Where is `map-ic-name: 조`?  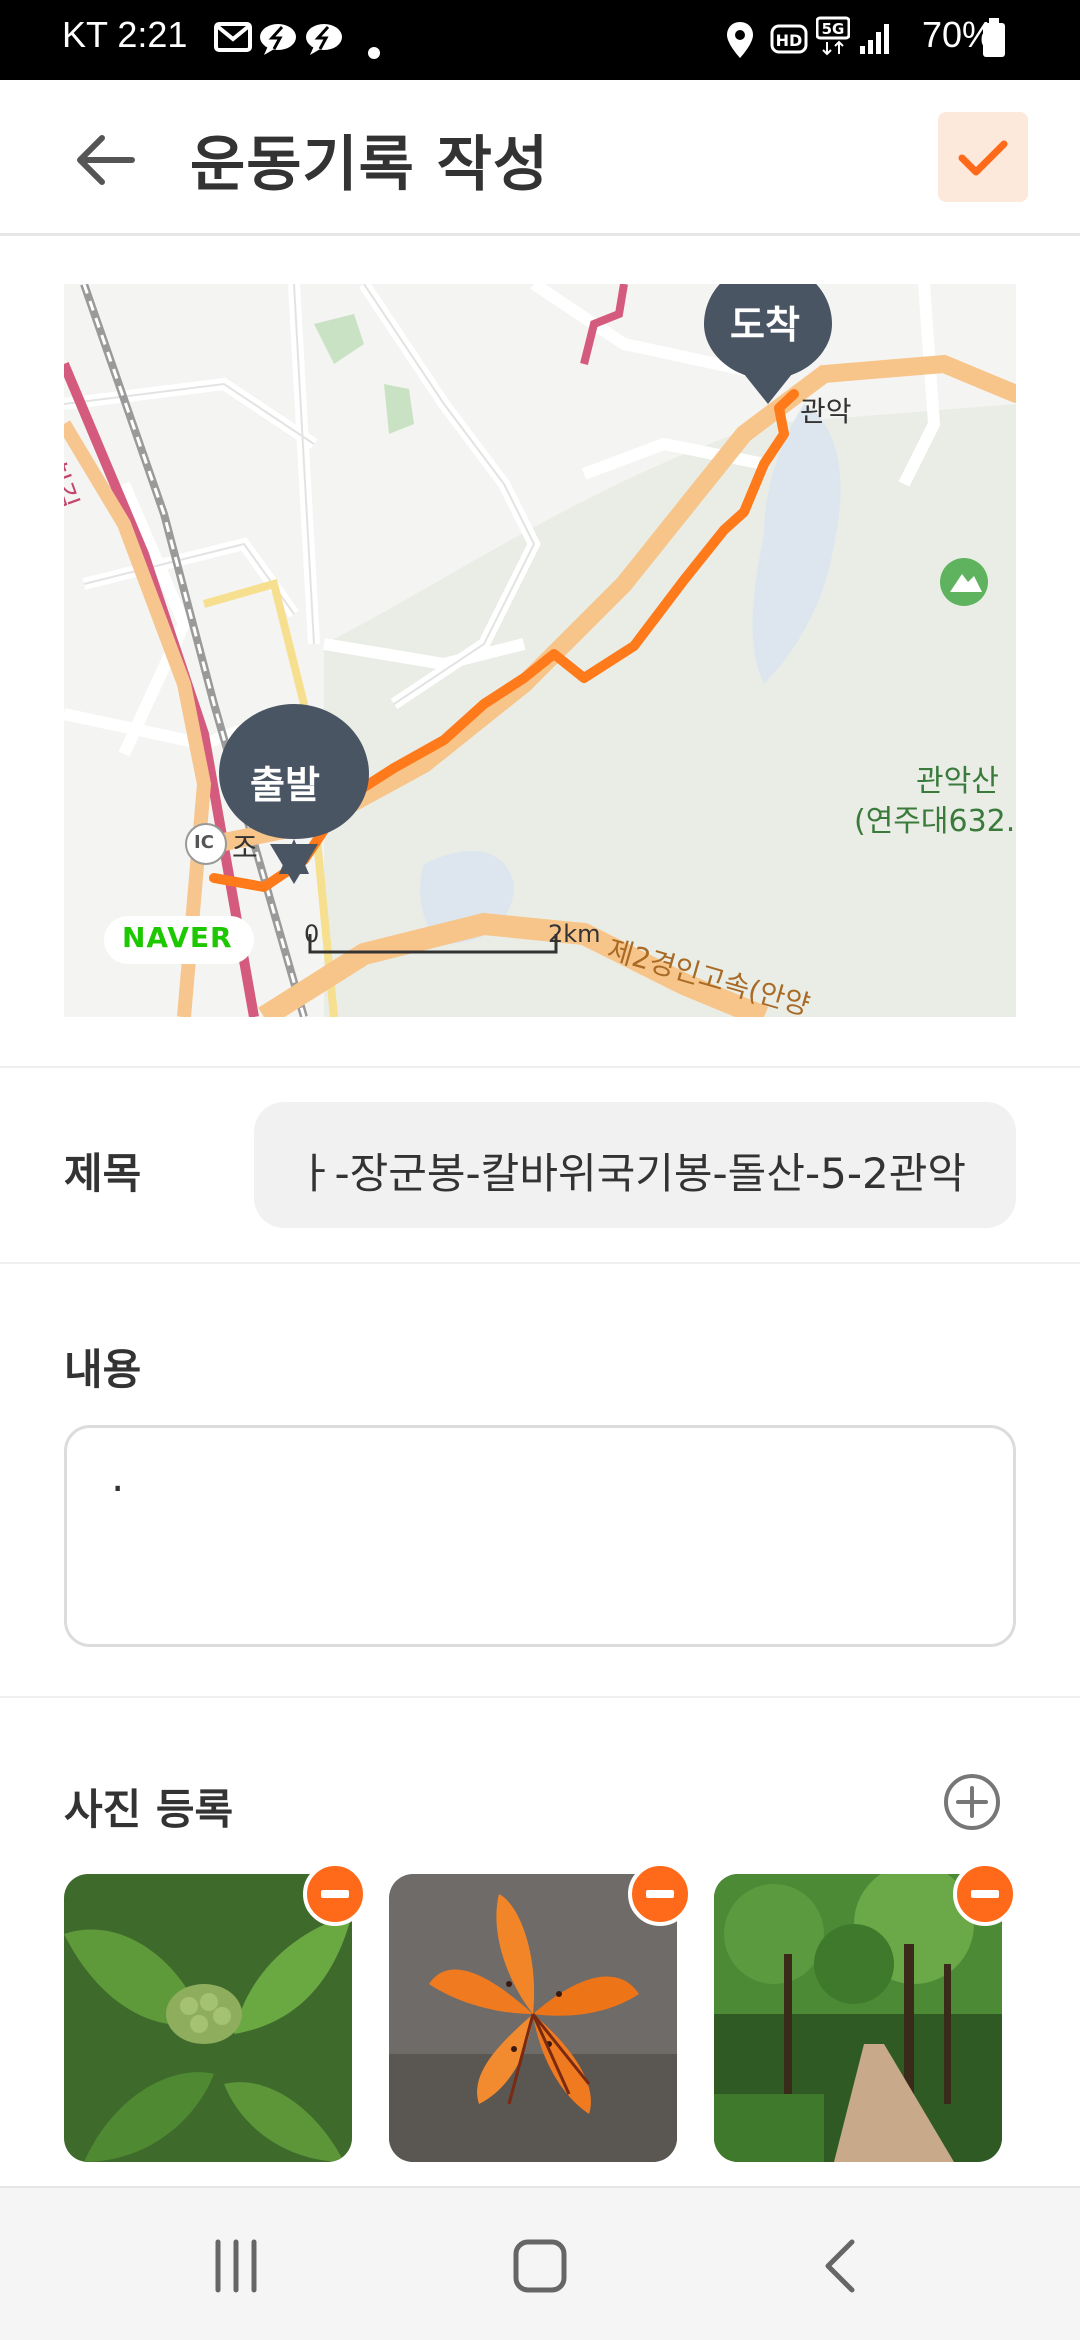 map-ic-name: 조 is located at coordinates (245, 847).